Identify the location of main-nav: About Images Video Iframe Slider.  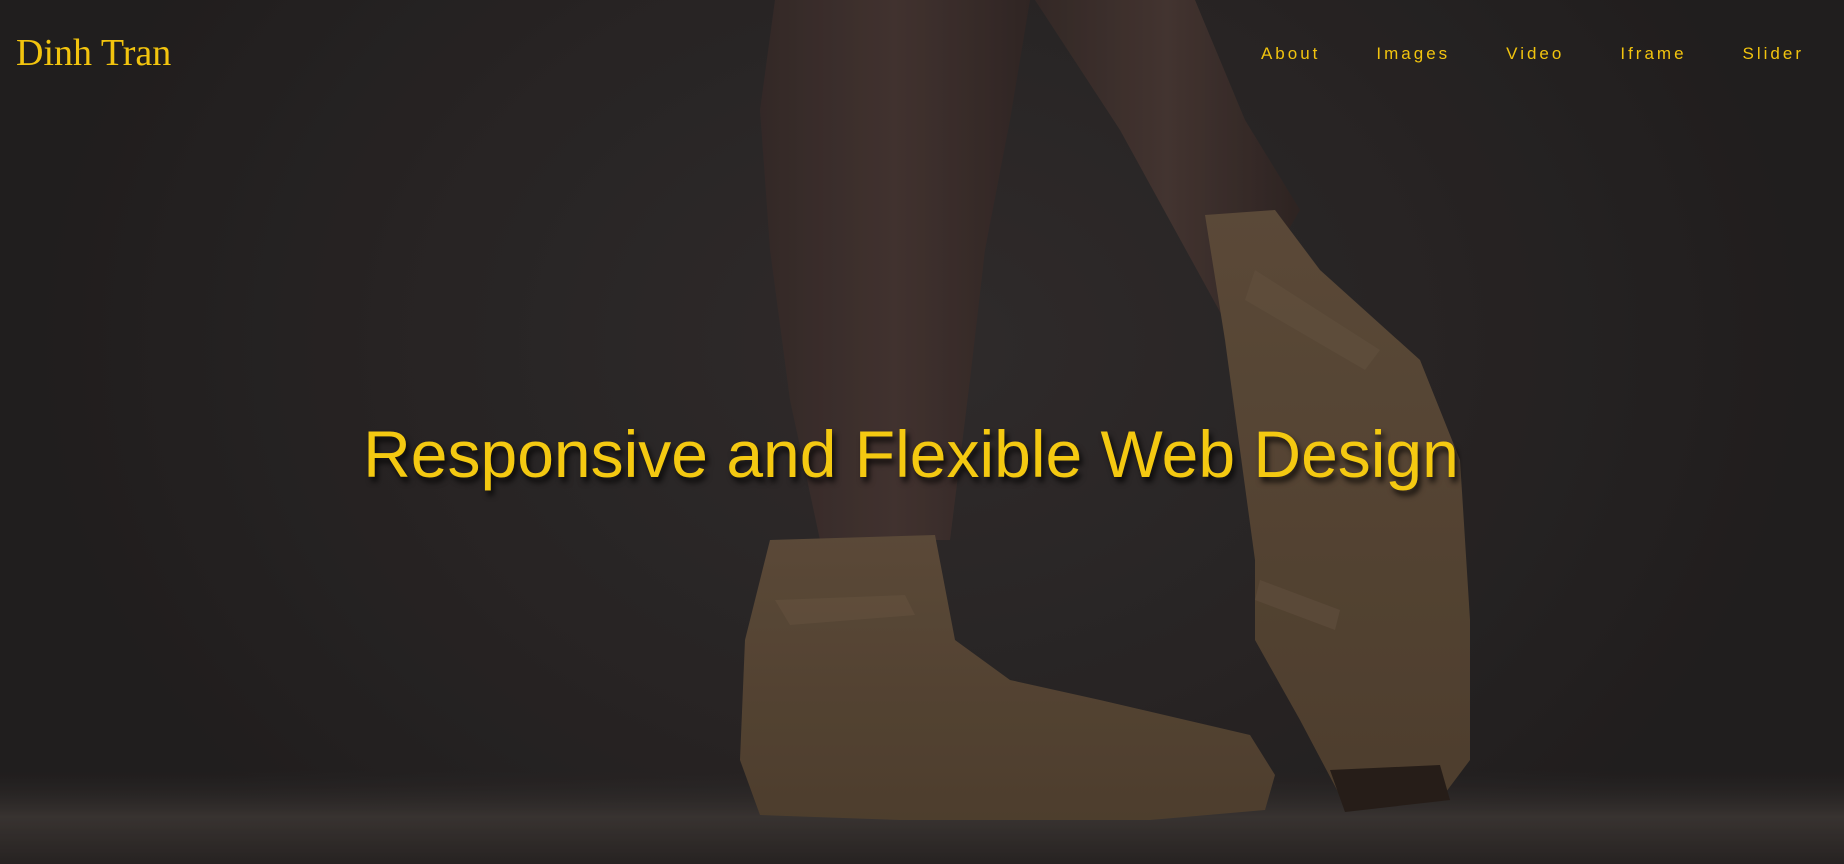
(1504, 54).